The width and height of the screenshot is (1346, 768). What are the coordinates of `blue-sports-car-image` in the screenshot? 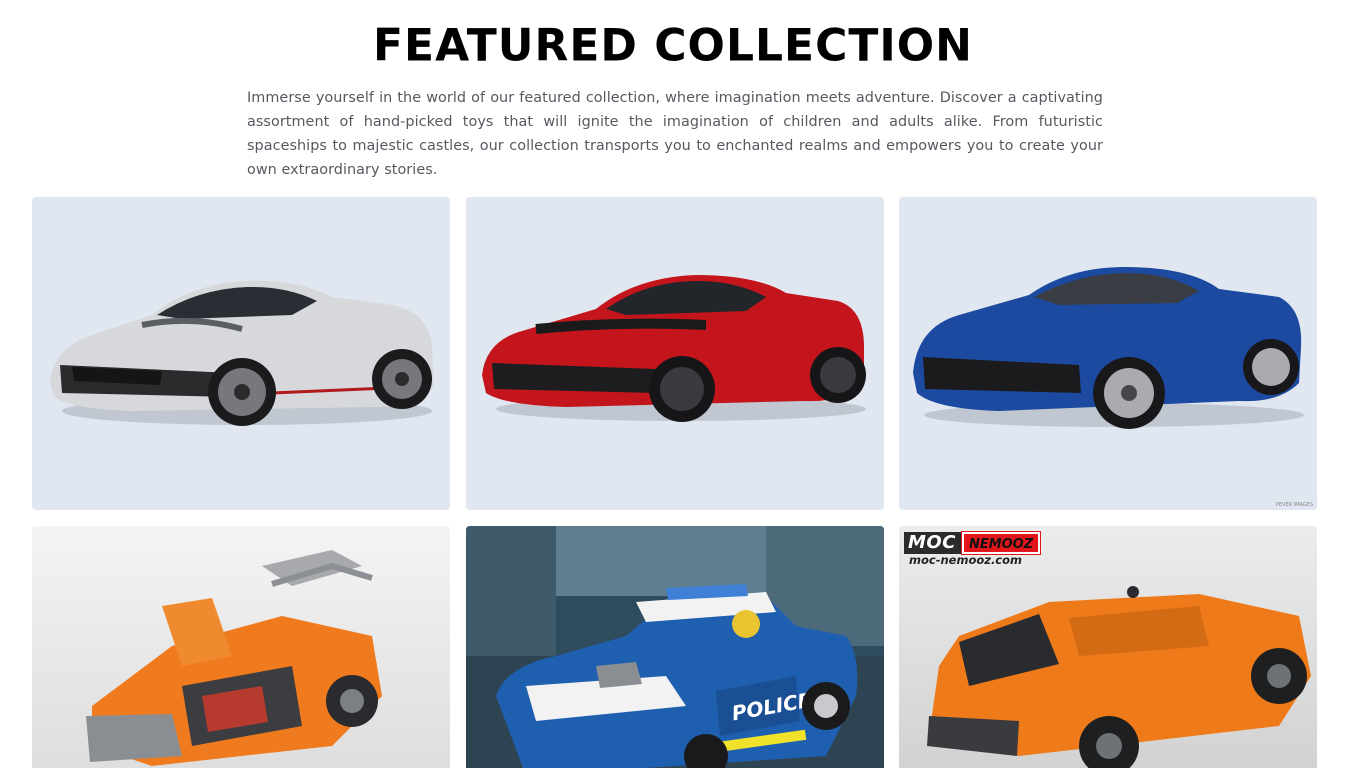 It's located at (1108, 353).